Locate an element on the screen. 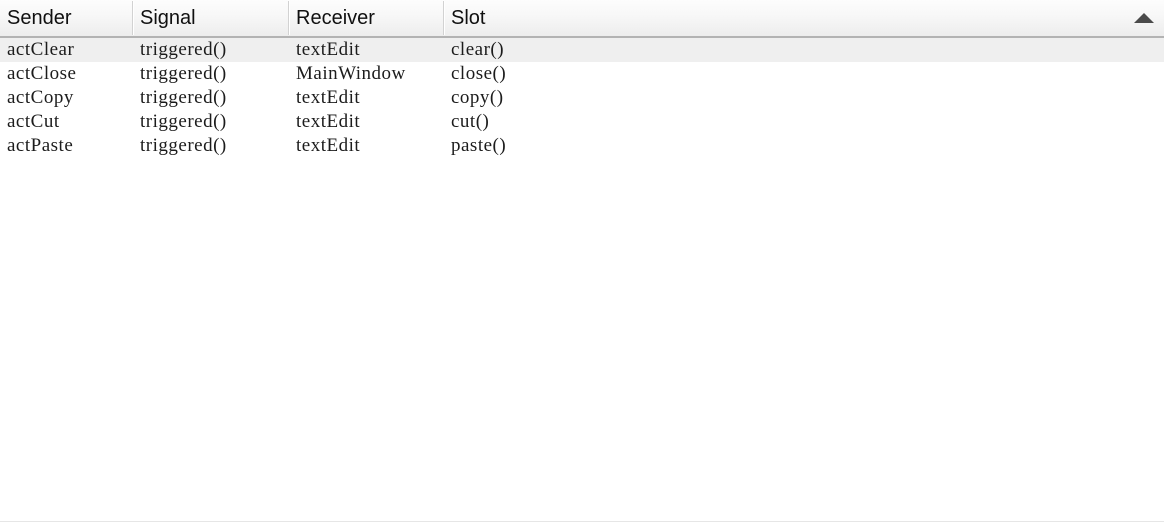  cell-slot: clear() is located at coordinates (804, 50).